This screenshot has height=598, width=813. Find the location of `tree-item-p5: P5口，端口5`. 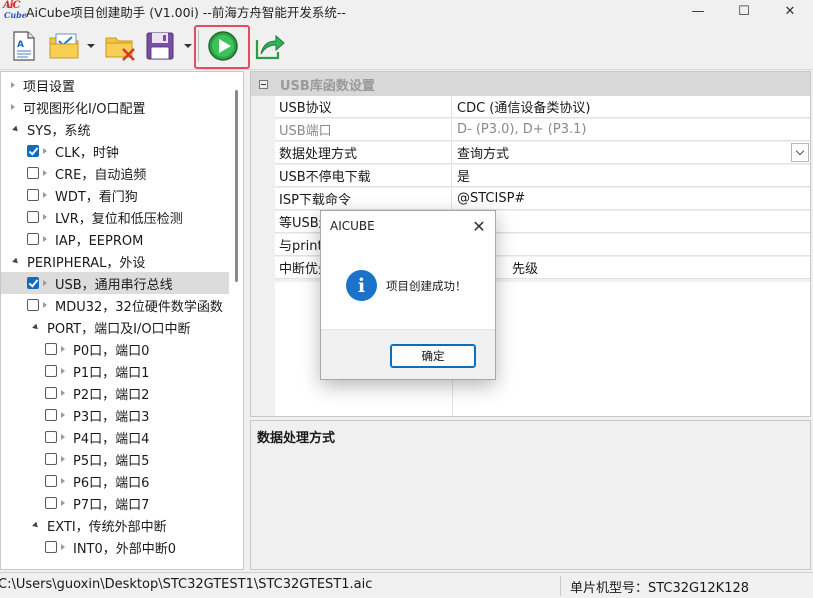

tree-item-p5: P5口，端口5 is located at coordinates (115, 459).